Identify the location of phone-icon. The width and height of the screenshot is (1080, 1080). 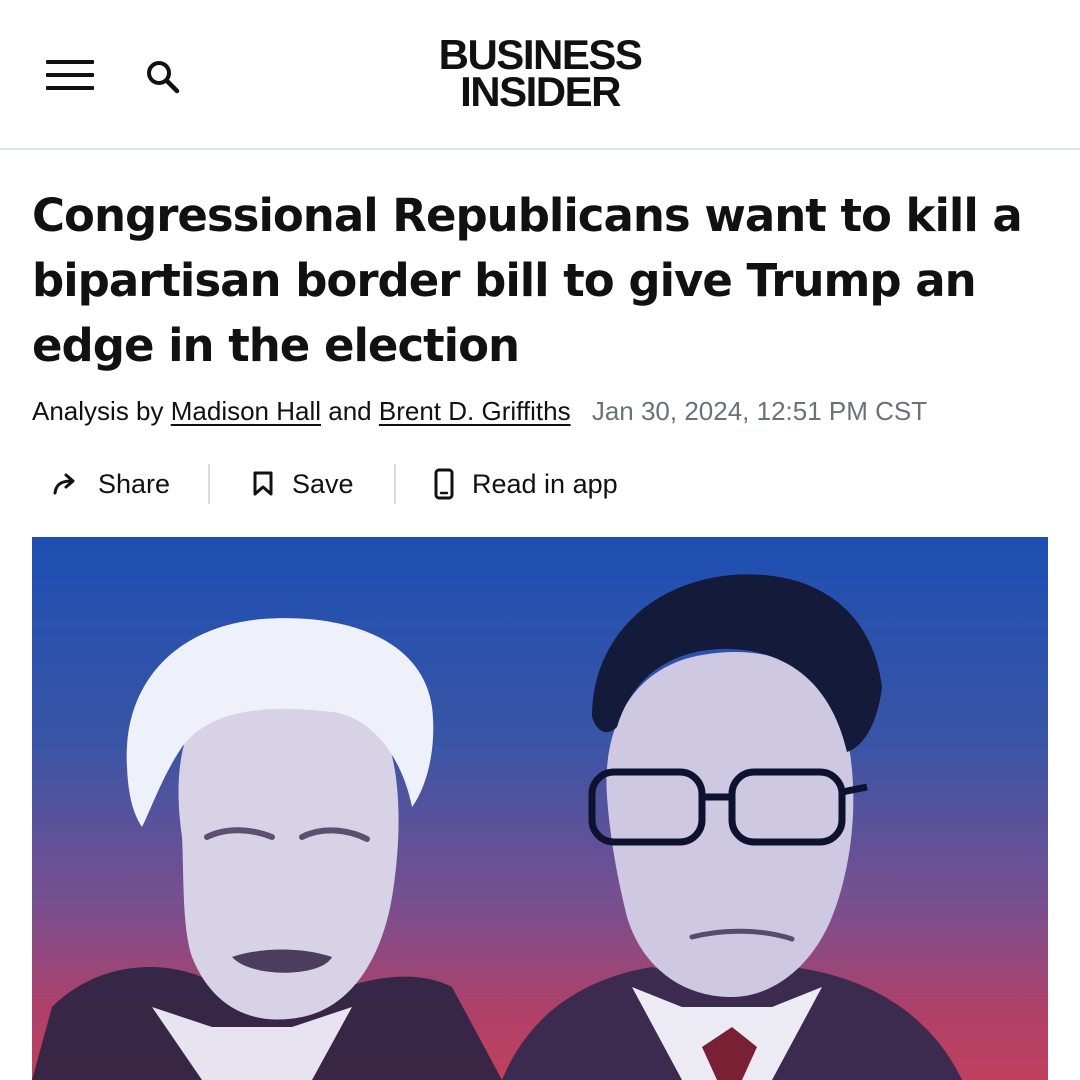
(444, 484).